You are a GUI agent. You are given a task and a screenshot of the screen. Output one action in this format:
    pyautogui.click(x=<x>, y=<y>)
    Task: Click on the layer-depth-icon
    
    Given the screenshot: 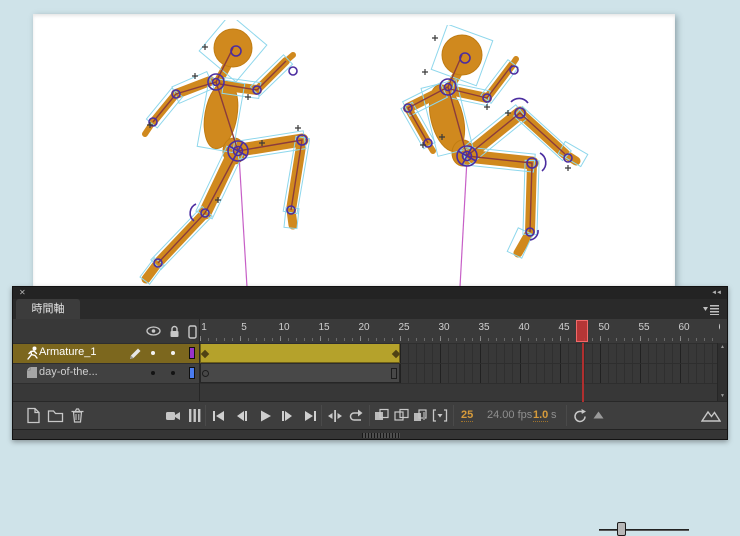 What is the action you would take?
    pyautogui.click(x=194, y=415)
    